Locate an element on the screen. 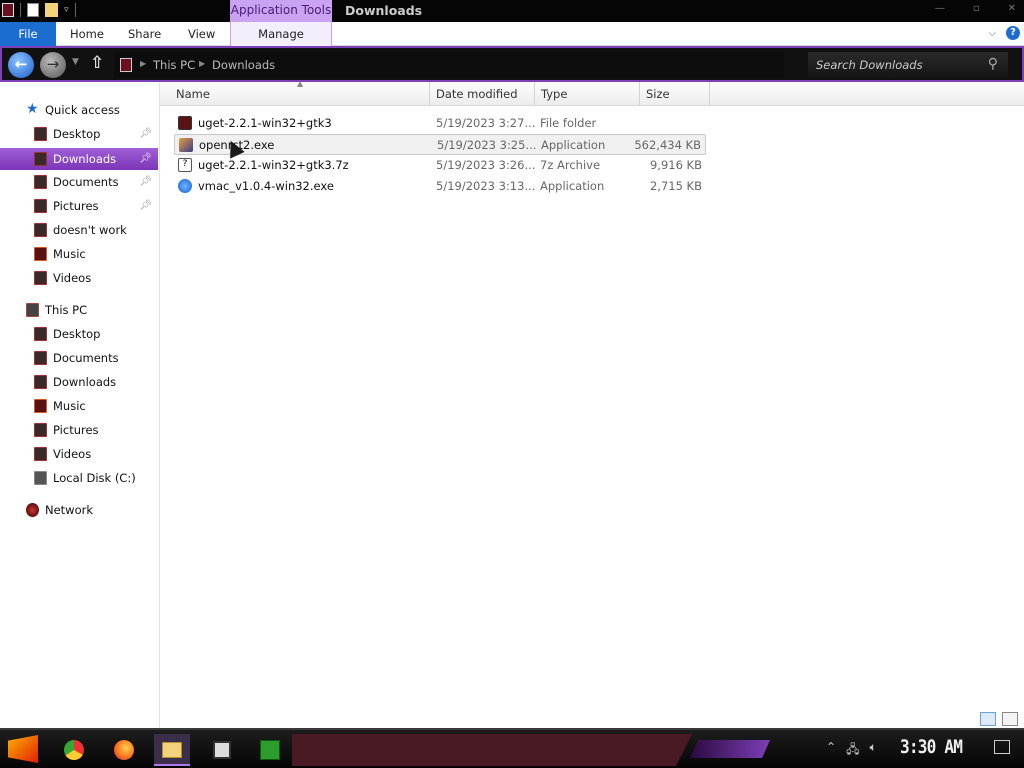 Image resolution: width=1024 pixels, height=768 pixels. nav-item-music: Music is located at coordinates (79, 254).